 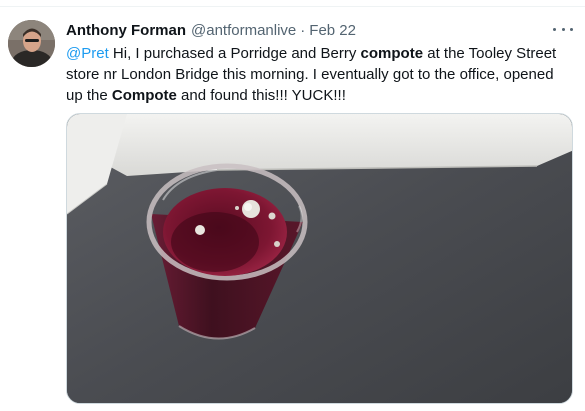 What do you see at coordinates (31, 43) in the screenshot?
I see `avatar` at bounding box center [31, 43].